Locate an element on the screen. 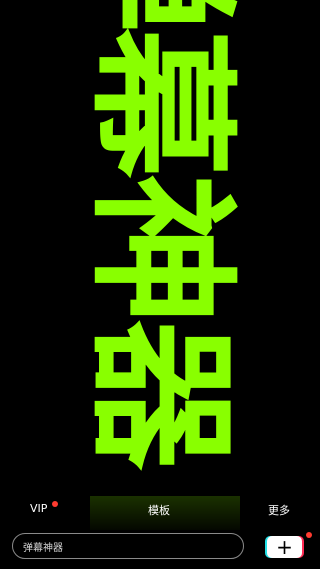  input-value: 弹幕神器 is located at coordinates (43, 548).